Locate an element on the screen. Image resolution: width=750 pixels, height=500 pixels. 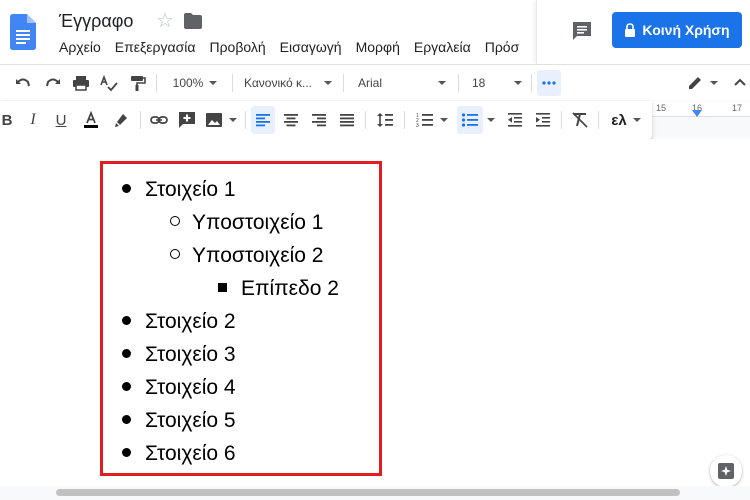
menu-addons: Πρόσ is located at coordinates (502, 47).